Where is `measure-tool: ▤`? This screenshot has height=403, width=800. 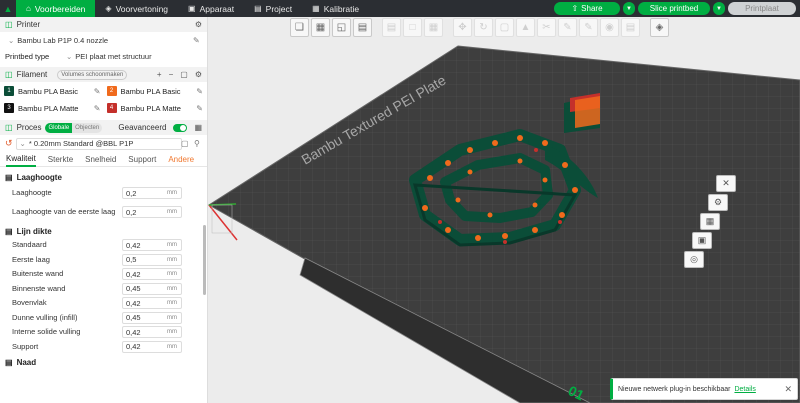 measure-tool: ▤ is located at coordinates (630, 27).